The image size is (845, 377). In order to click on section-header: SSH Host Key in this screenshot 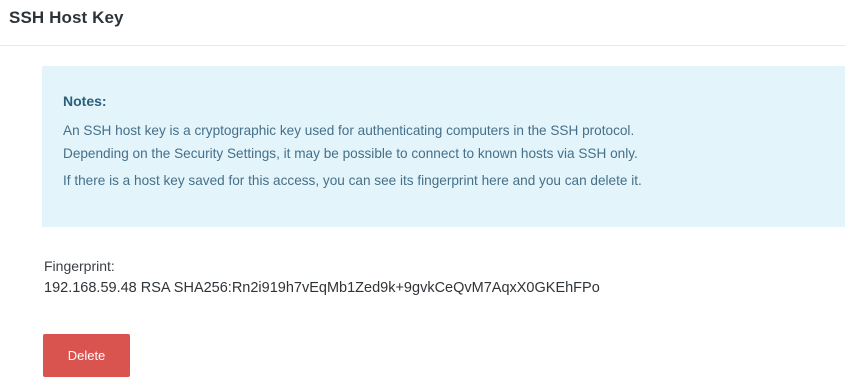, I will do `click(422, 23)`.